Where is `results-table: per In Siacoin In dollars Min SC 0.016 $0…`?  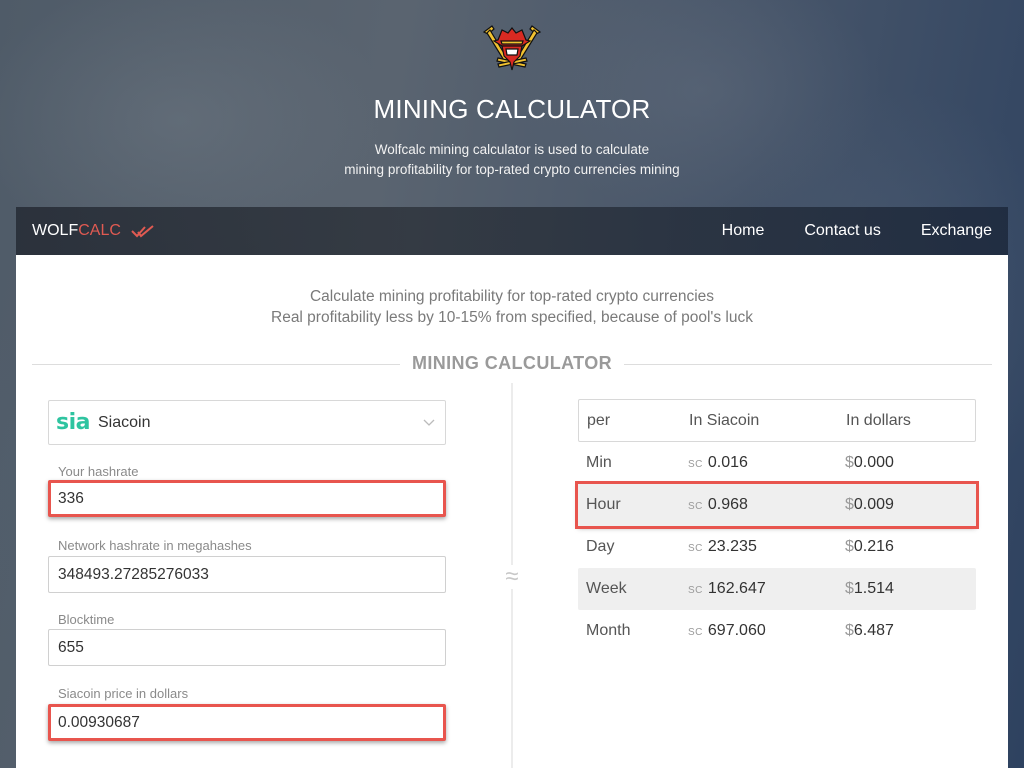 results-table: per In Siacoin In dollars Min SC 0.016 $0… is located at coordinates (777, 525).